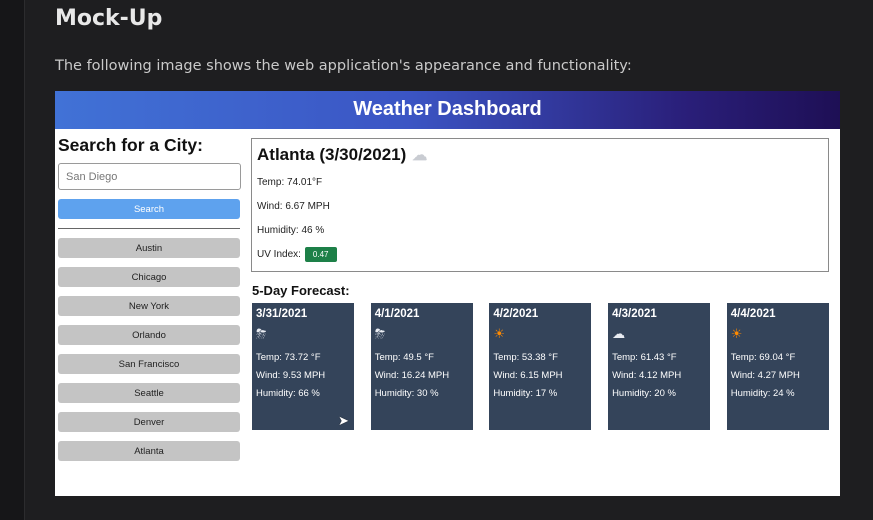 The height and width of the screenshot is (520, 873). What do you see at coordinates (762, 393) in the screenshot?
I see `forecast-humidity: Humidity: 24 %` at bounding box center [762, 393].